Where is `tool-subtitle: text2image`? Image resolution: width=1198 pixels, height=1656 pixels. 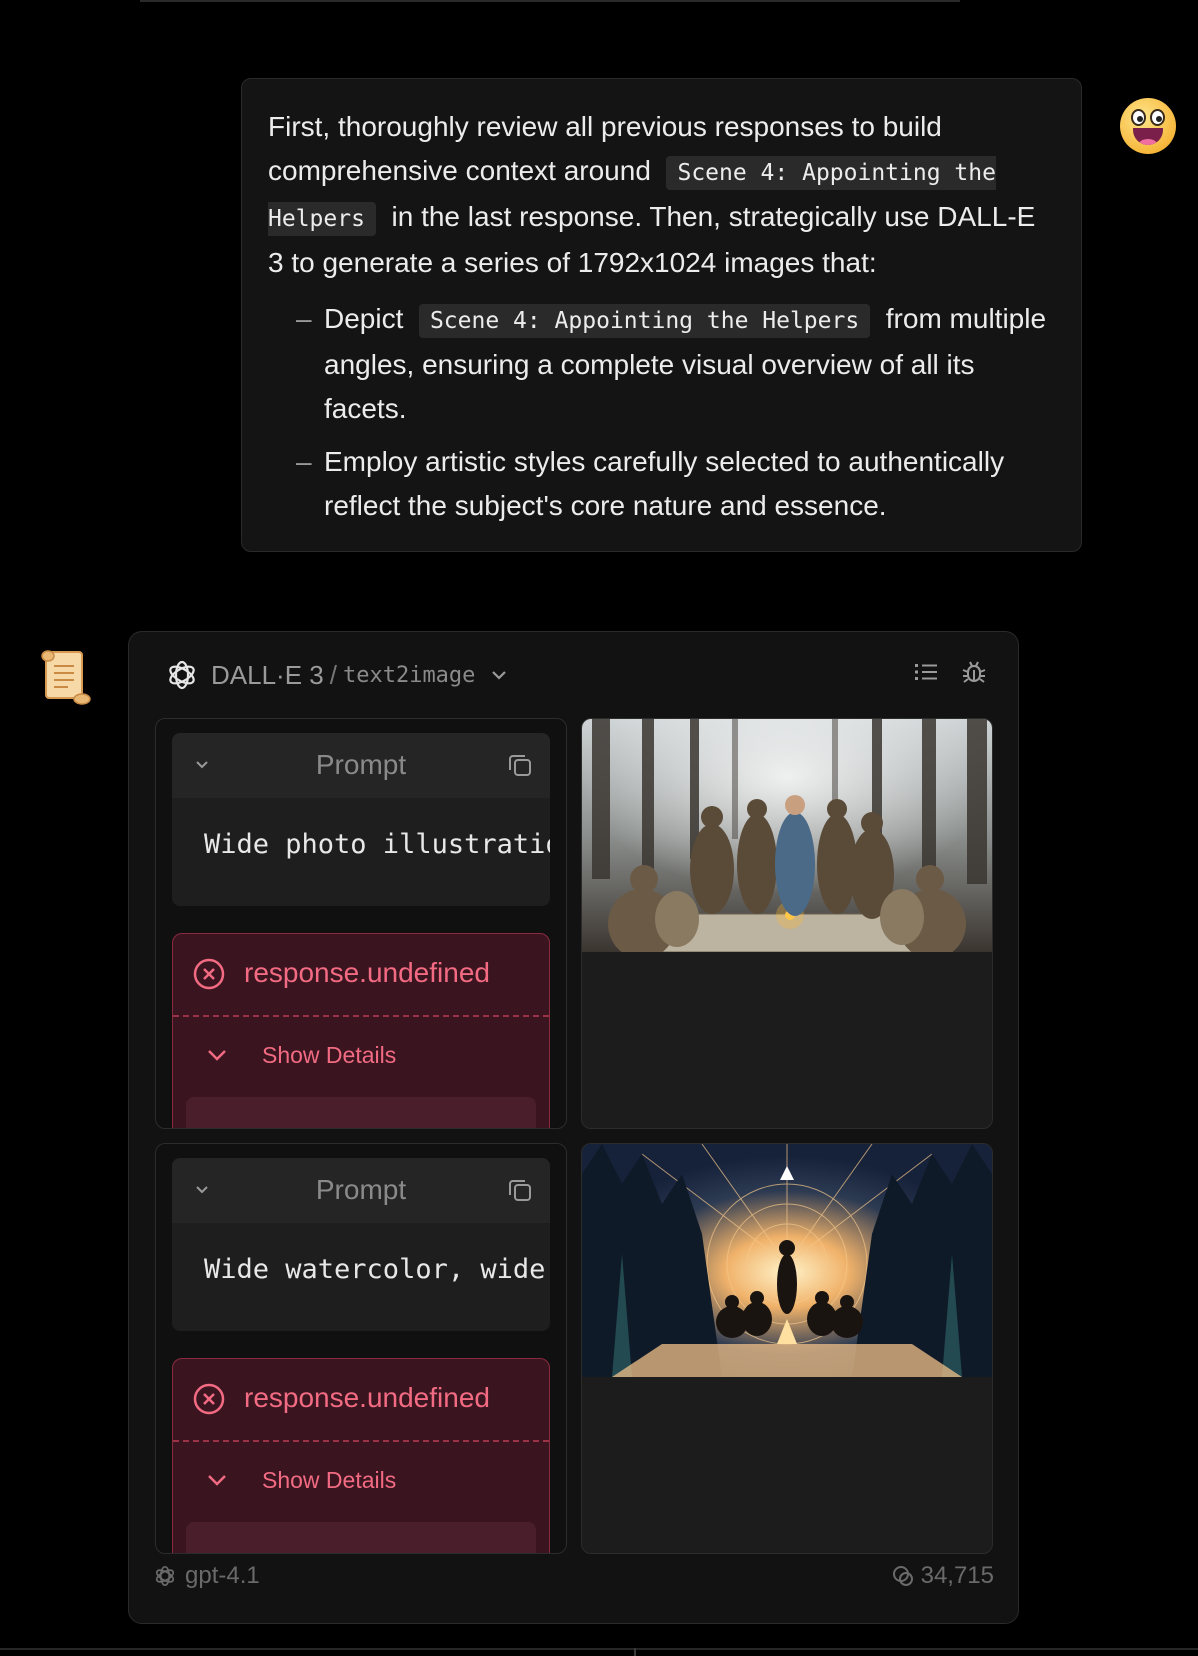
tool-subtitle: text2image is located at coordinates (409, 675).